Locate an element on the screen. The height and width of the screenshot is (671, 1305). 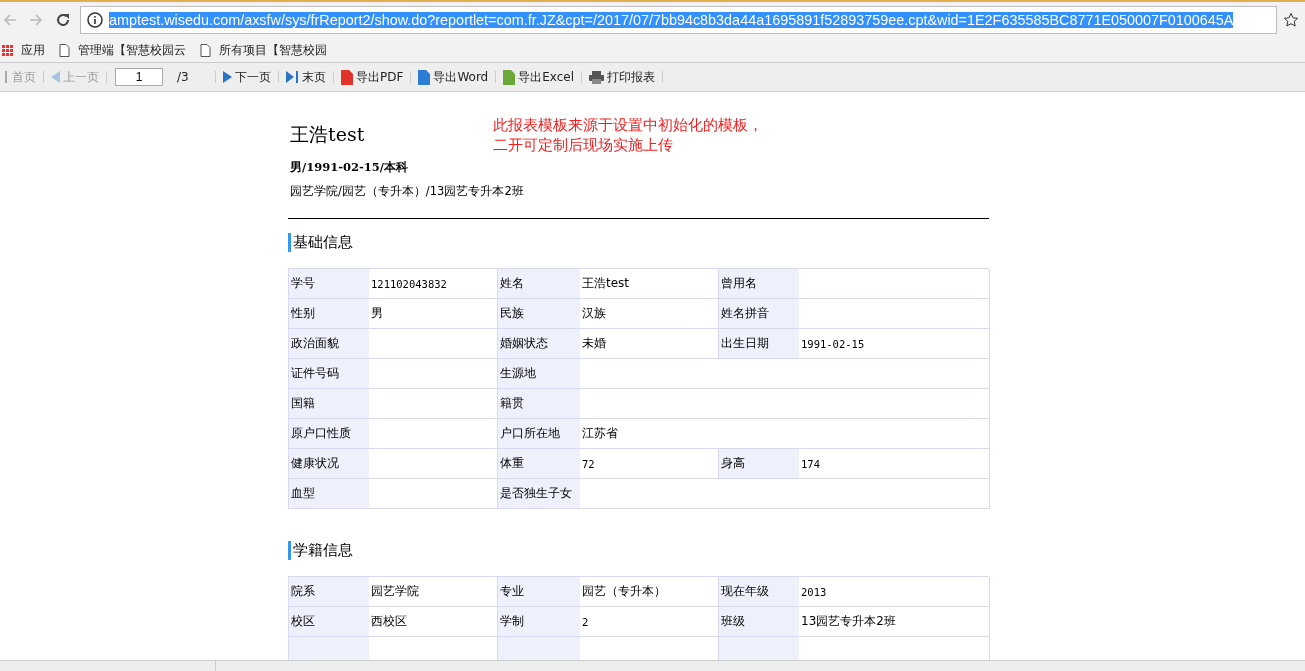
field-label-cell: 身高 is located at coordinates (759, 464).